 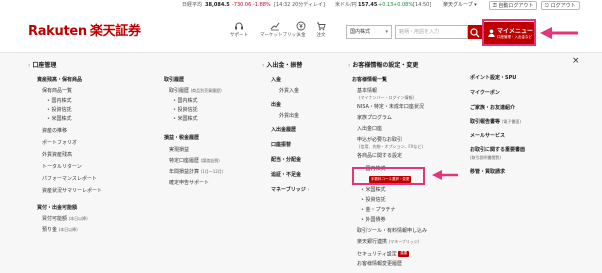 I want to click on headset-icon, so click(x=239, y=26).